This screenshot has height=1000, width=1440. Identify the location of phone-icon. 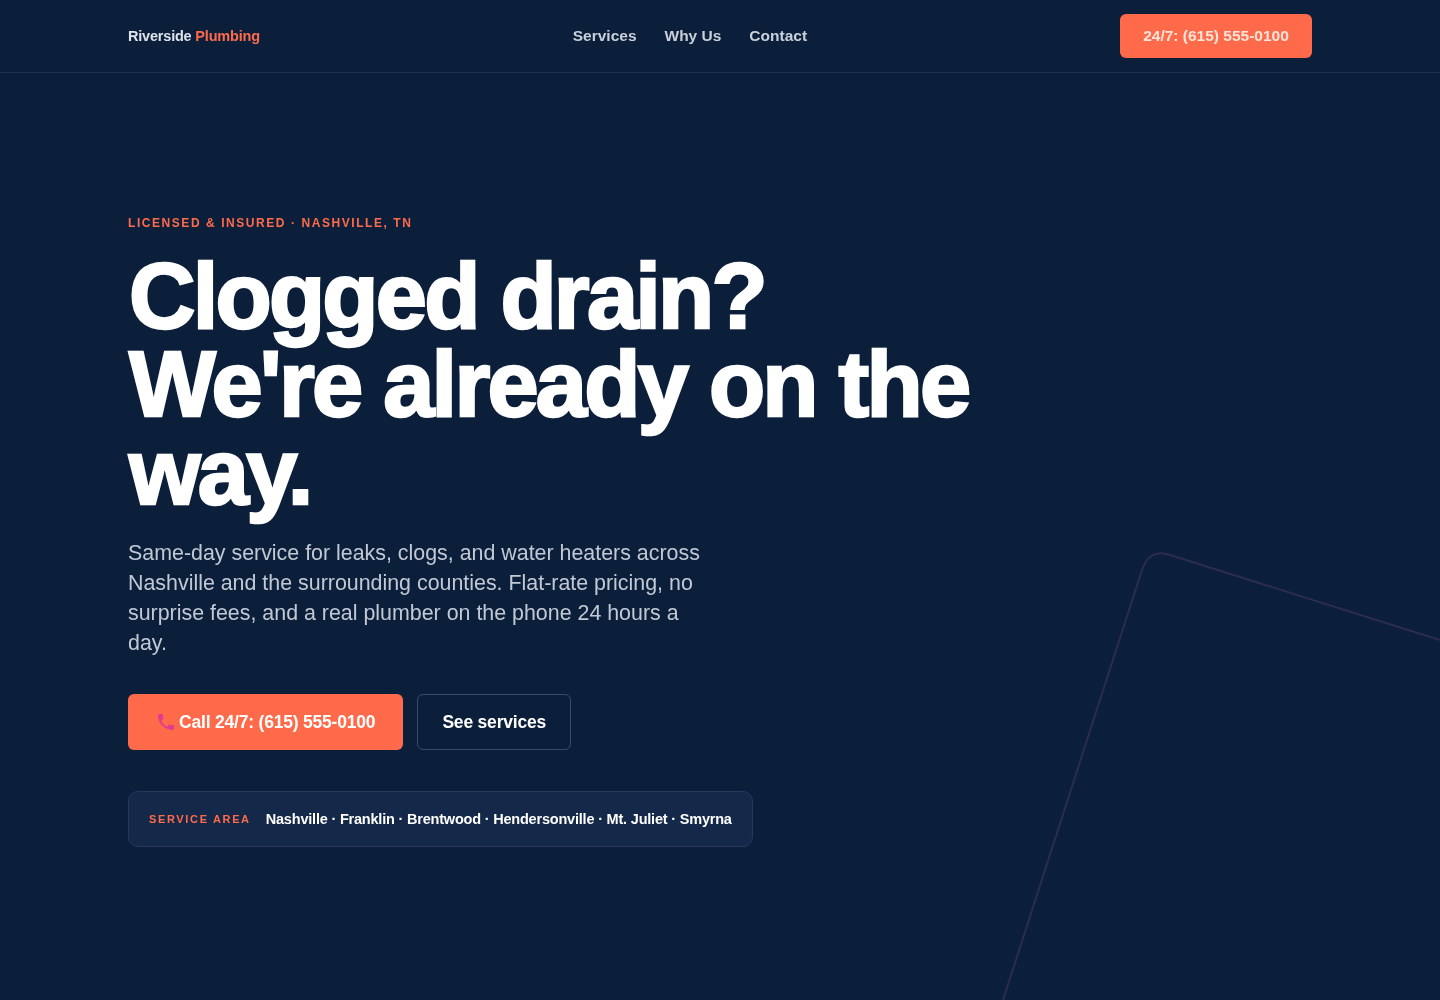
(166, 722).